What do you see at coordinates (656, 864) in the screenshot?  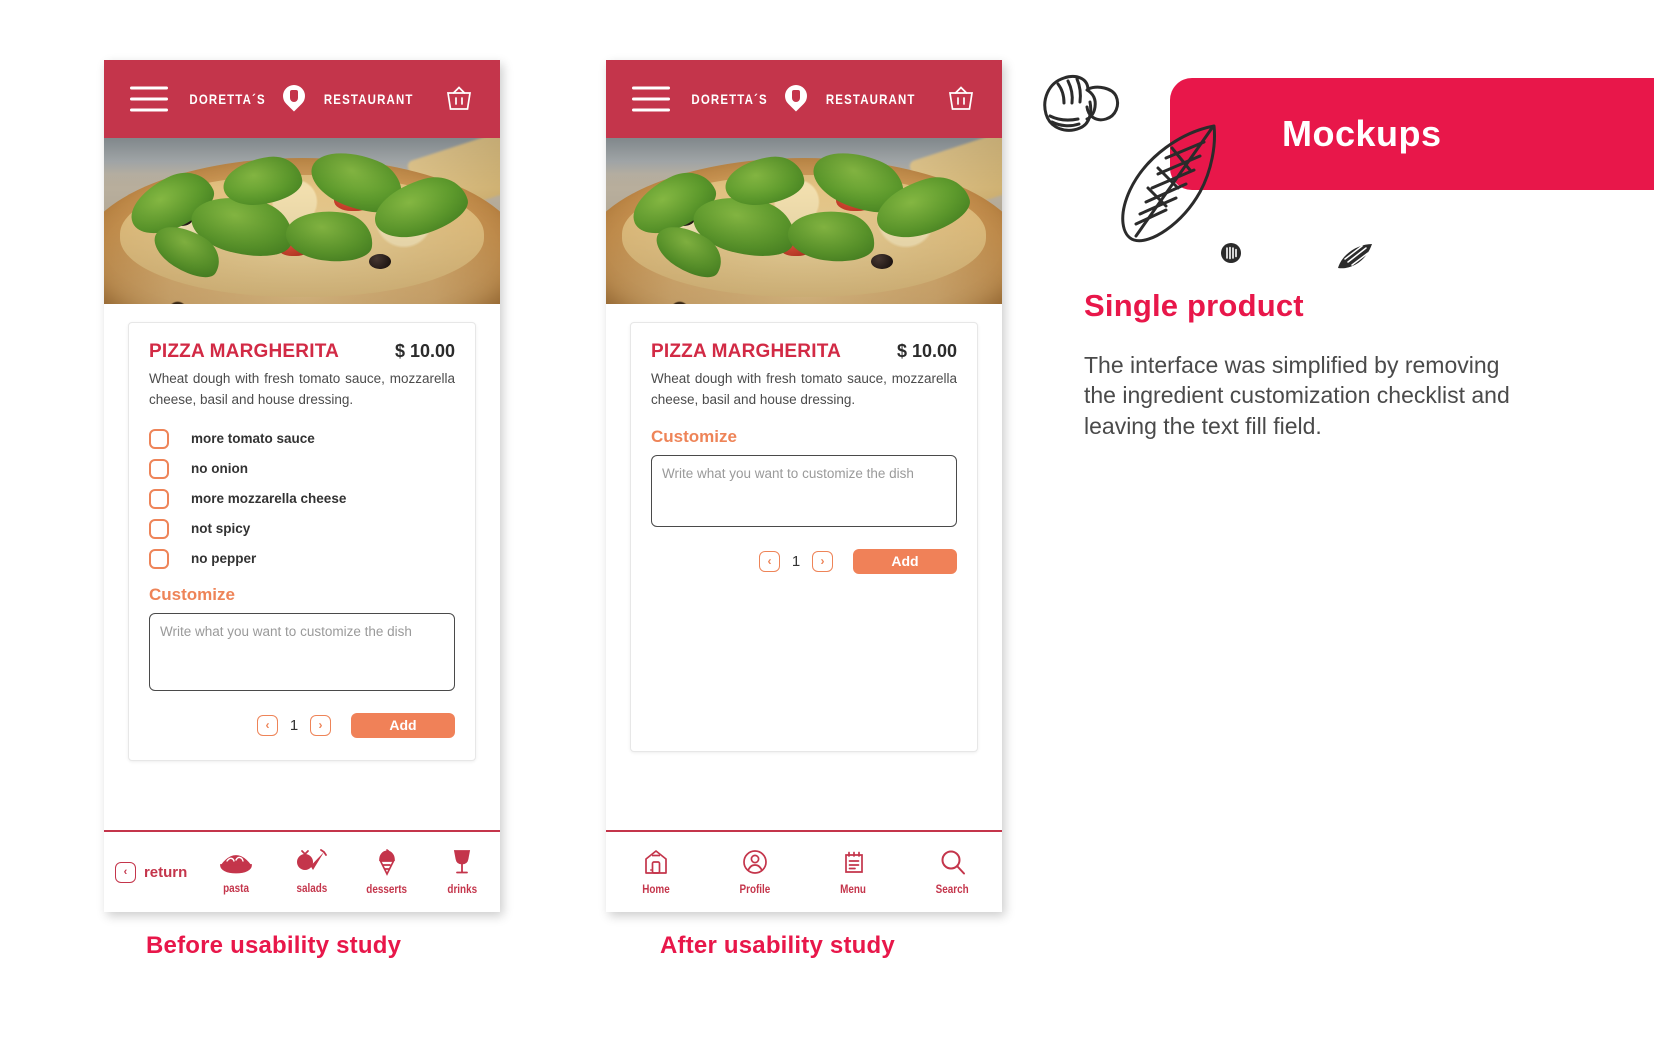 I see `house-icon` at bounding box center [656, 864].